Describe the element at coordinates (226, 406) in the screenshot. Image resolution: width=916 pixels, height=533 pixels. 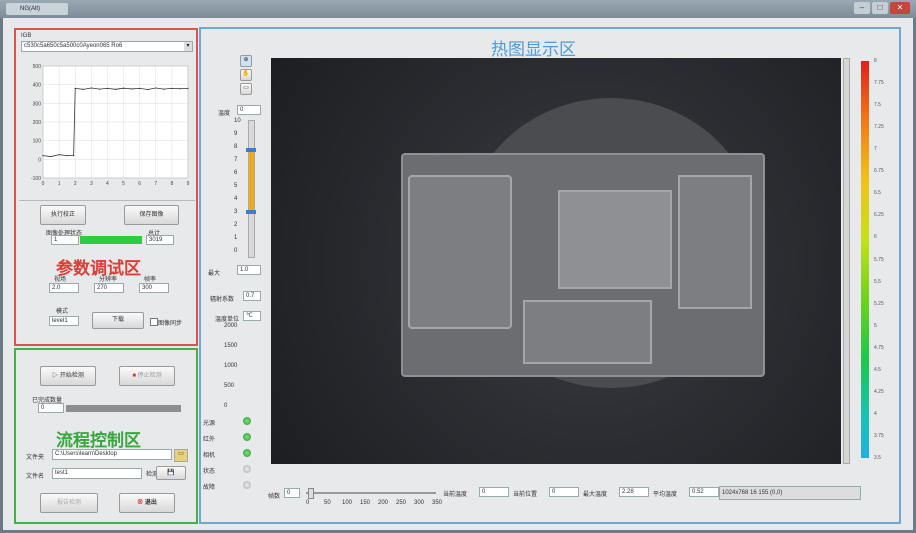
I see `side-tick-label: 0` at that location.